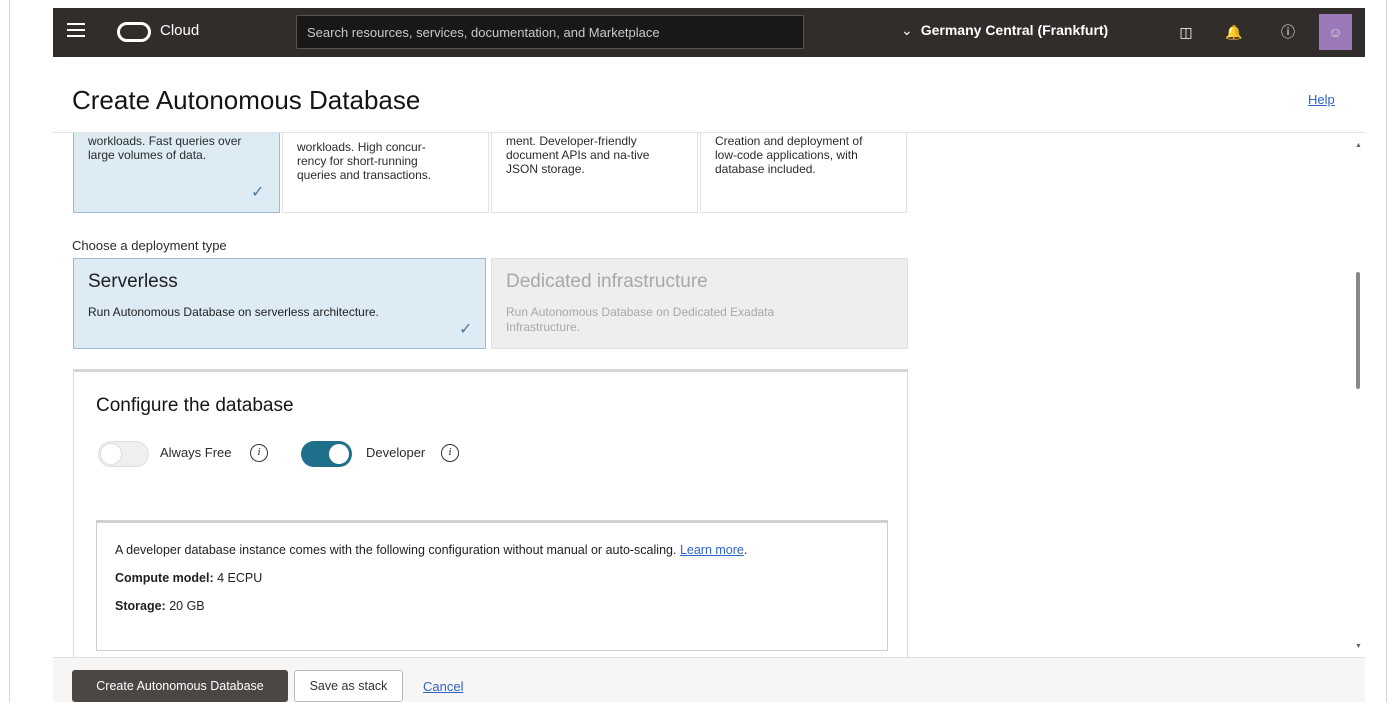 The width and height of the screenshot is (1395, 702). Describe the element at coordinates (1335, 32) in the screenshot. I see `user-avatar-icon: ☺` at that location.